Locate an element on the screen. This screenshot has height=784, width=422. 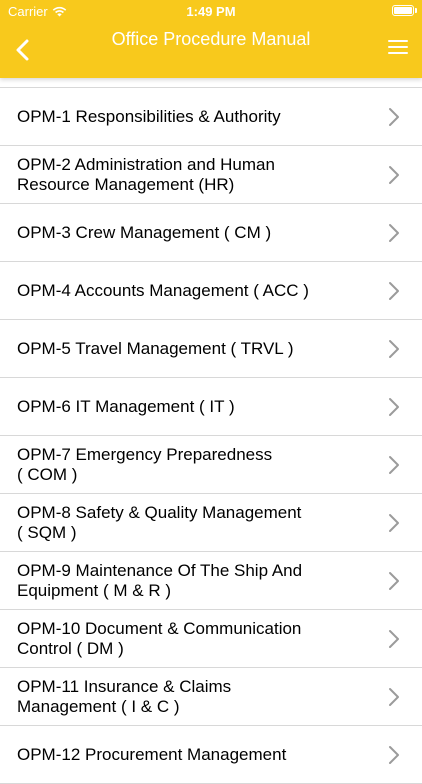
list-item-opm-6: OPM-6 IT Management ( IT ) is located at coordinates (211, 407).